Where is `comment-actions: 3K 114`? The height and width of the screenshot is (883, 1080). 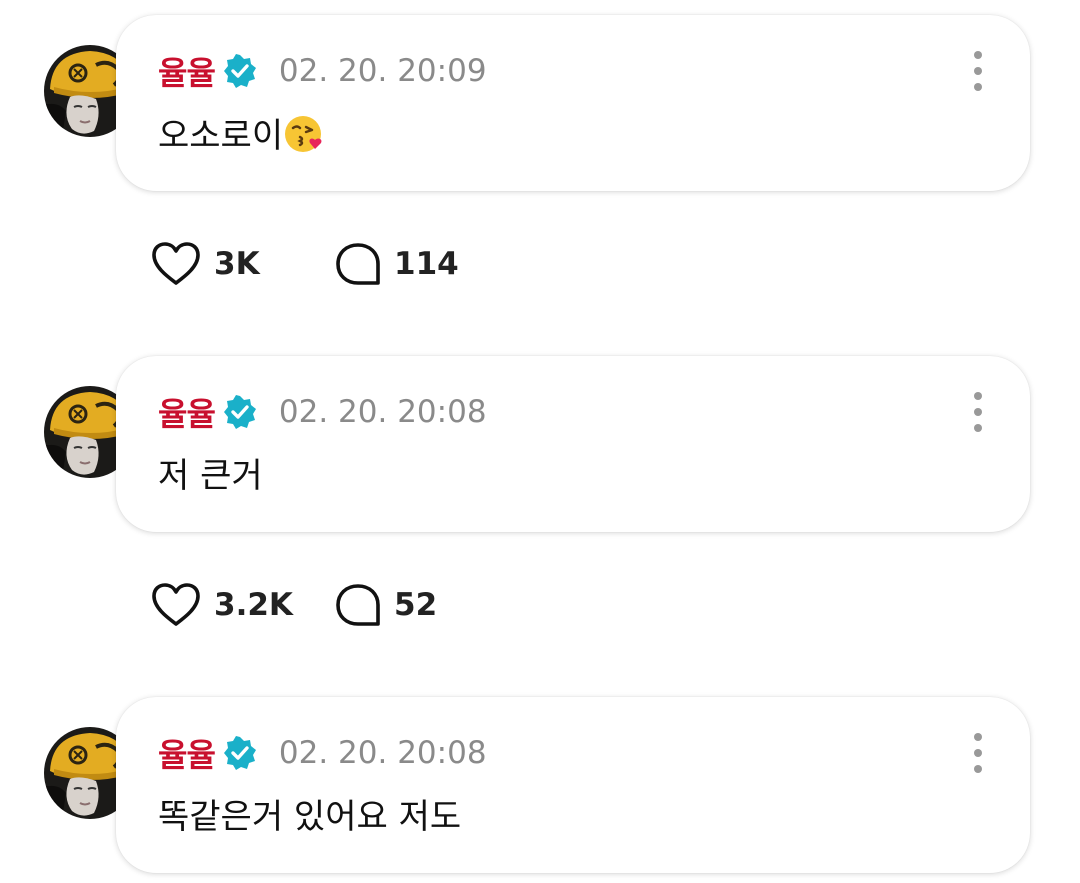 comment-actions: 3K 114 is located at coordinates (304, 264).